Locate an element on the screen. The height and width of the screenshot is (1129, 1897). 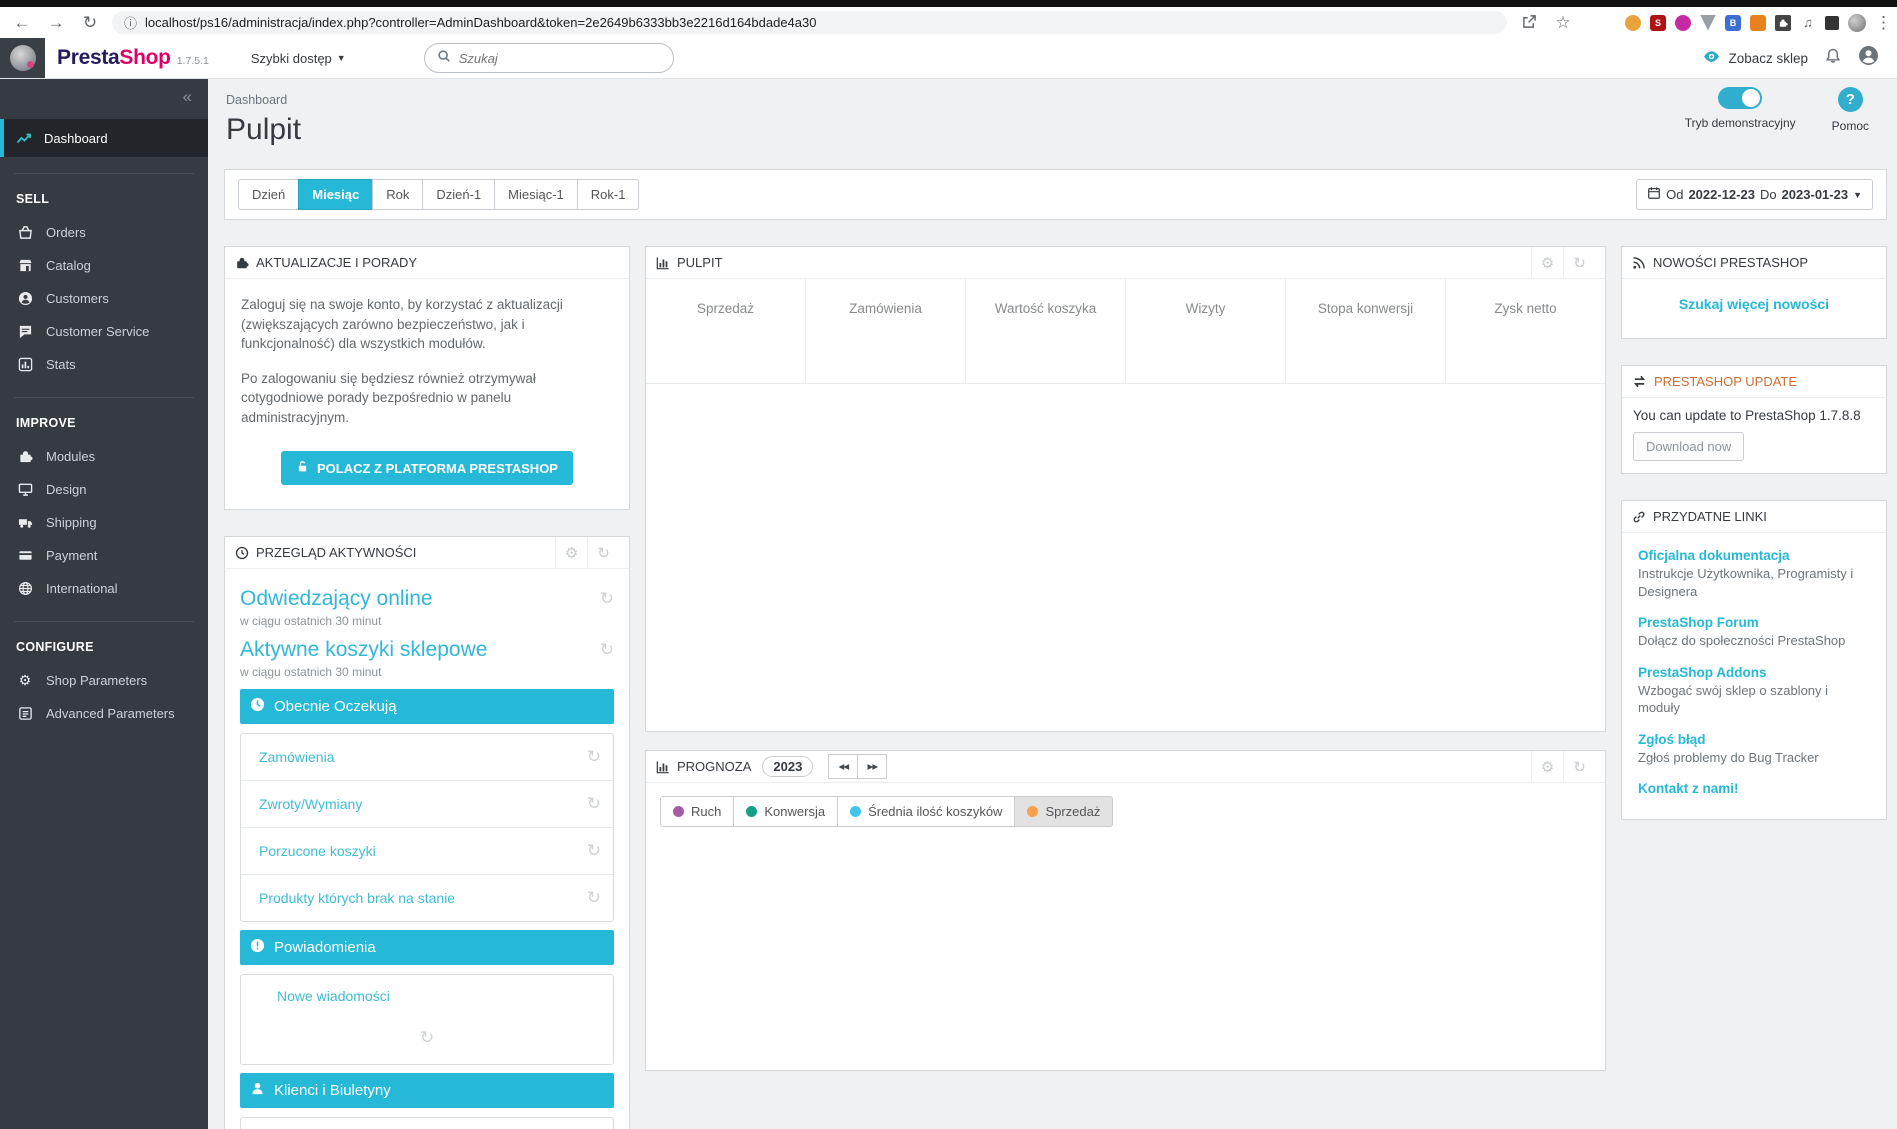
forum-link: PrestaShop Forum is located at coordinates (1754, 622).